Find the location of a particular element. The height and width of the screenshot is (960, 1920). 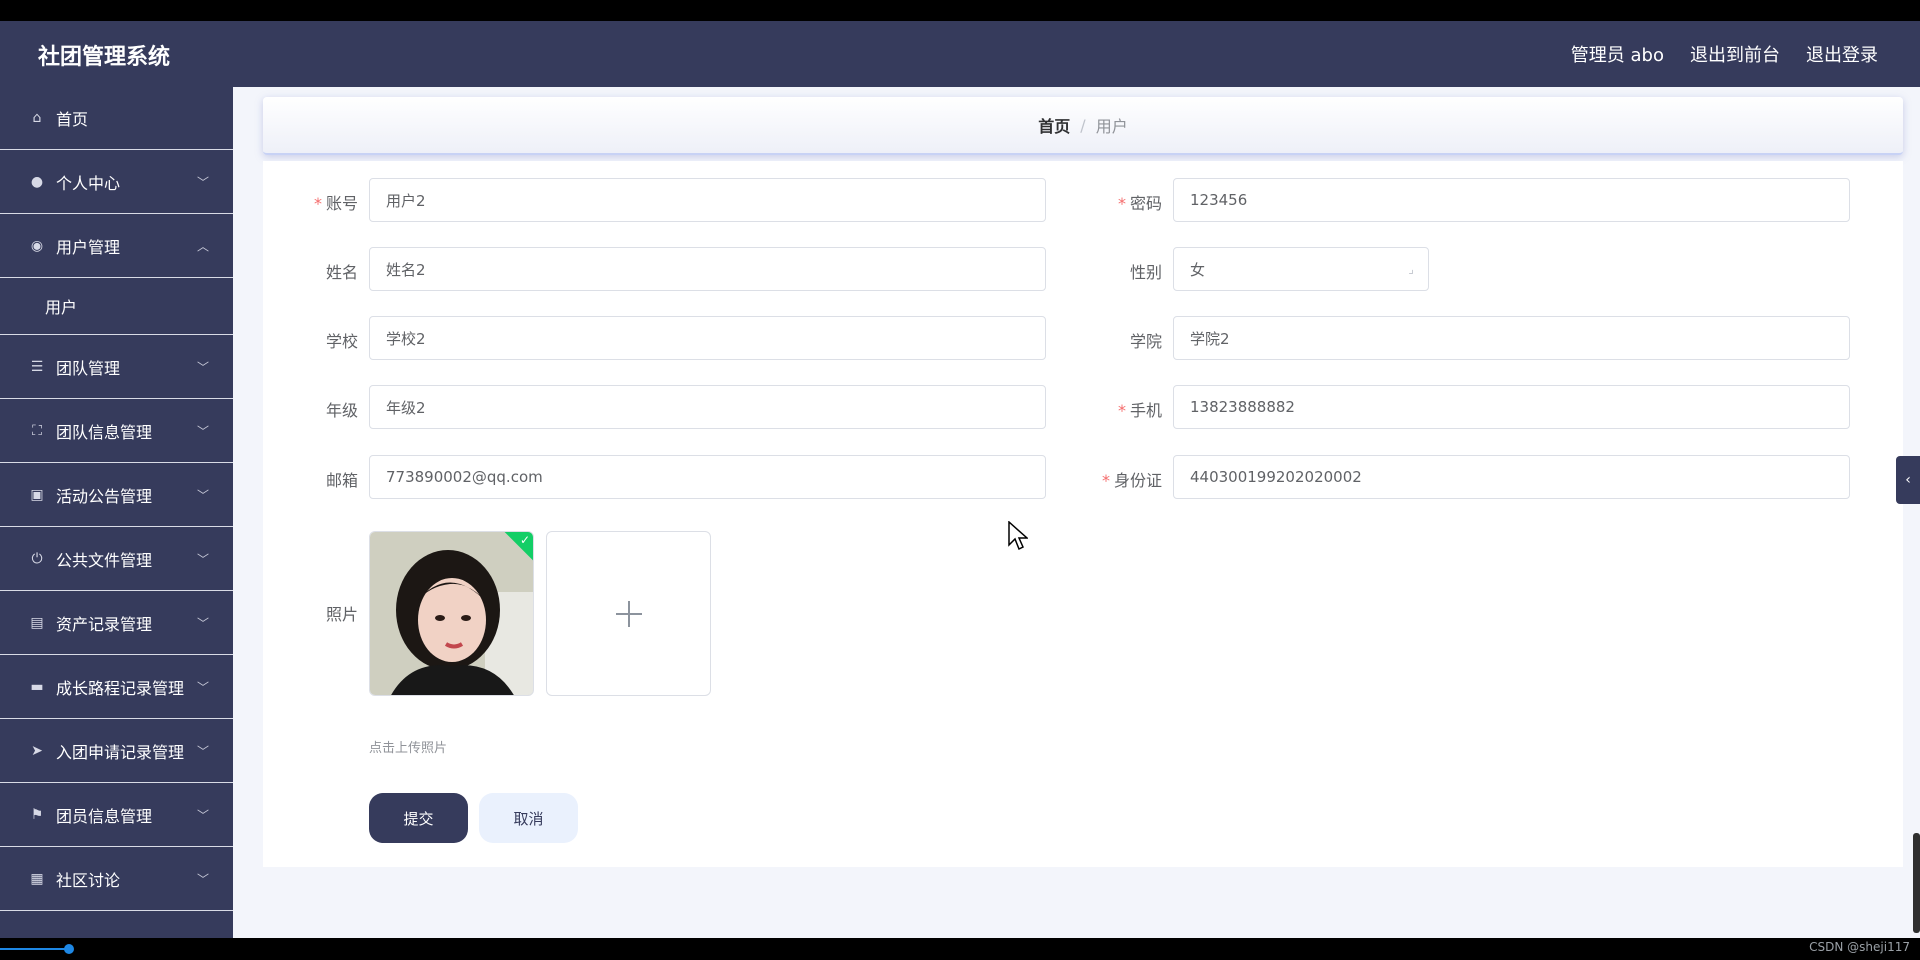

sidebar-item-label: 资产记录管理 is located at coordinates (104, 624).